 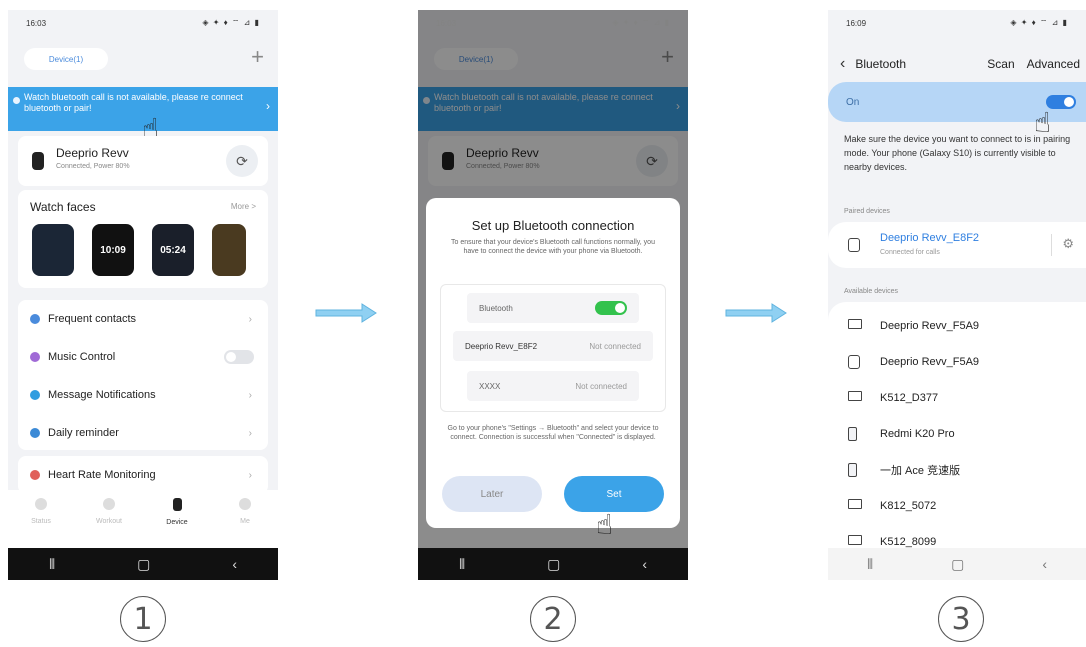 I want to click on device-row: Deeprio Revv Connected, Power 80% ⟳, so click(x=143, y=161).